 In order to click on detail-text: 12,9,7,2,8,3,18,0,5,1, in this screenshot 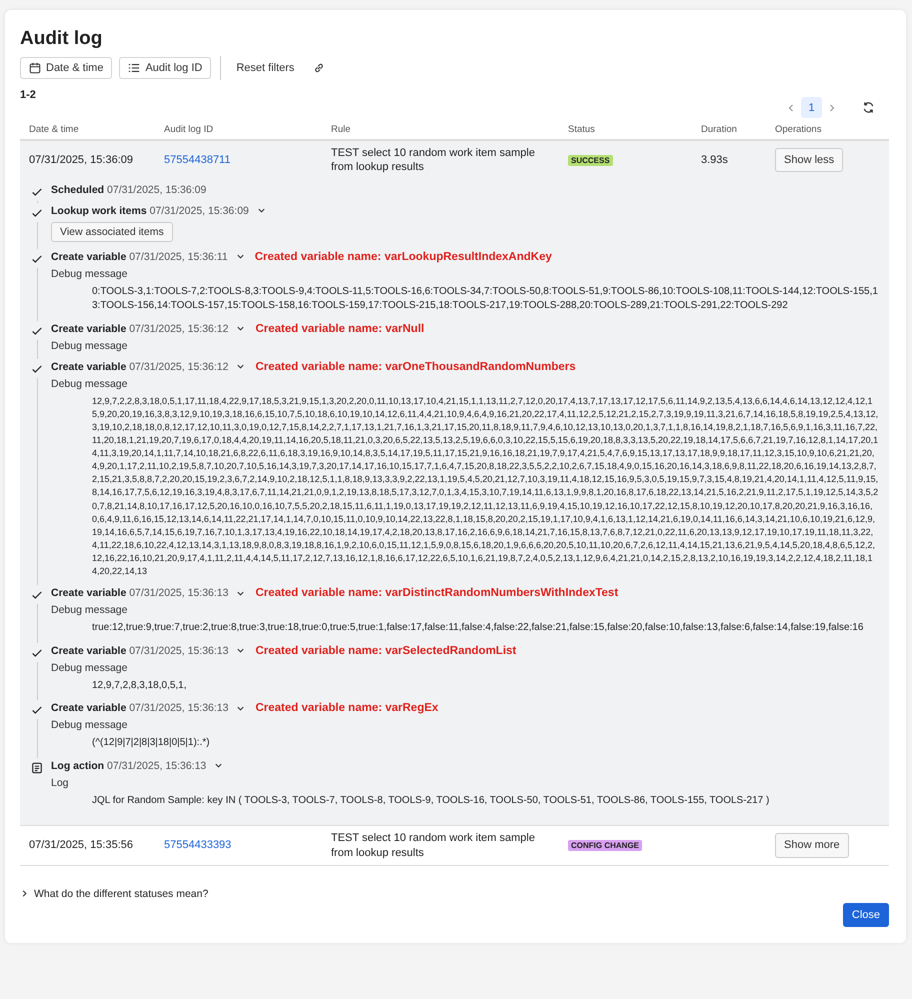, I will do `click(140, 685)`.